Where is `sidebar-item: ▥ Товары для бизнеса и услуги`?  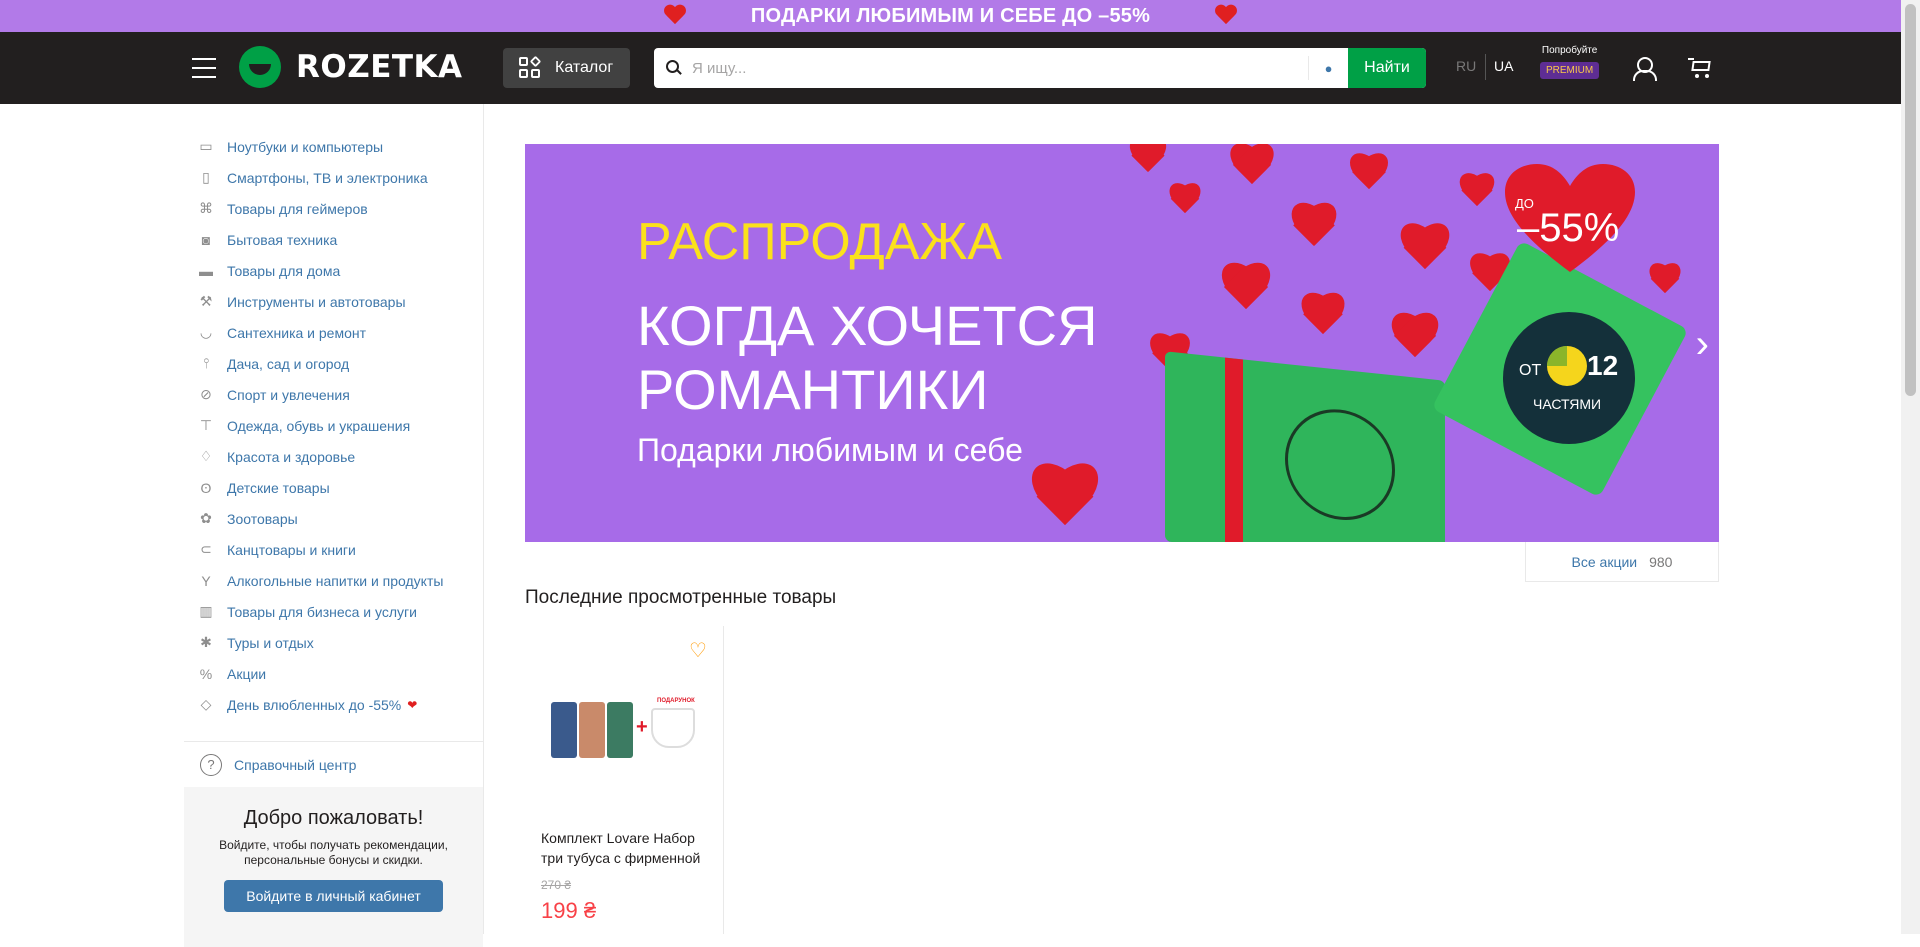 sidebar-item: ▥ Товары для бизнеса и услуги is located at coordinates (333, 611).